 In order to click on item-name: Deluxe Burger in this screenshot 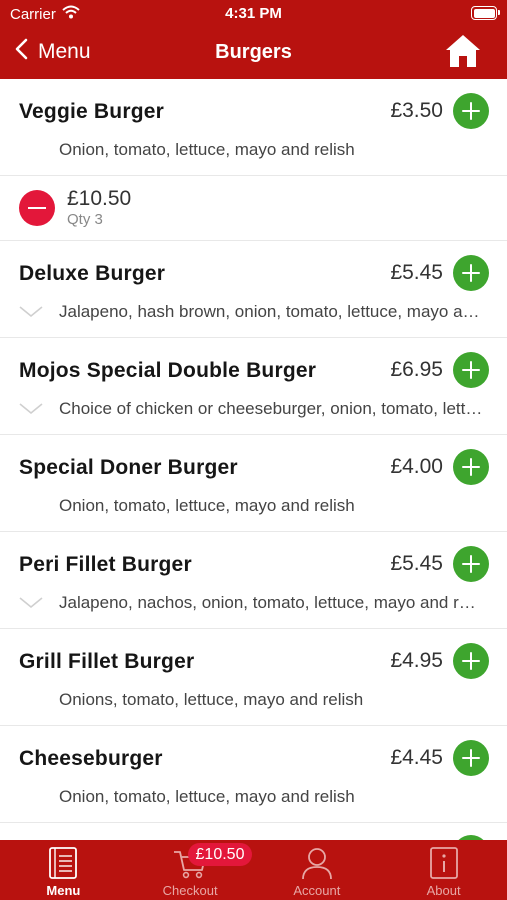, I will do `click(92, 273)`.